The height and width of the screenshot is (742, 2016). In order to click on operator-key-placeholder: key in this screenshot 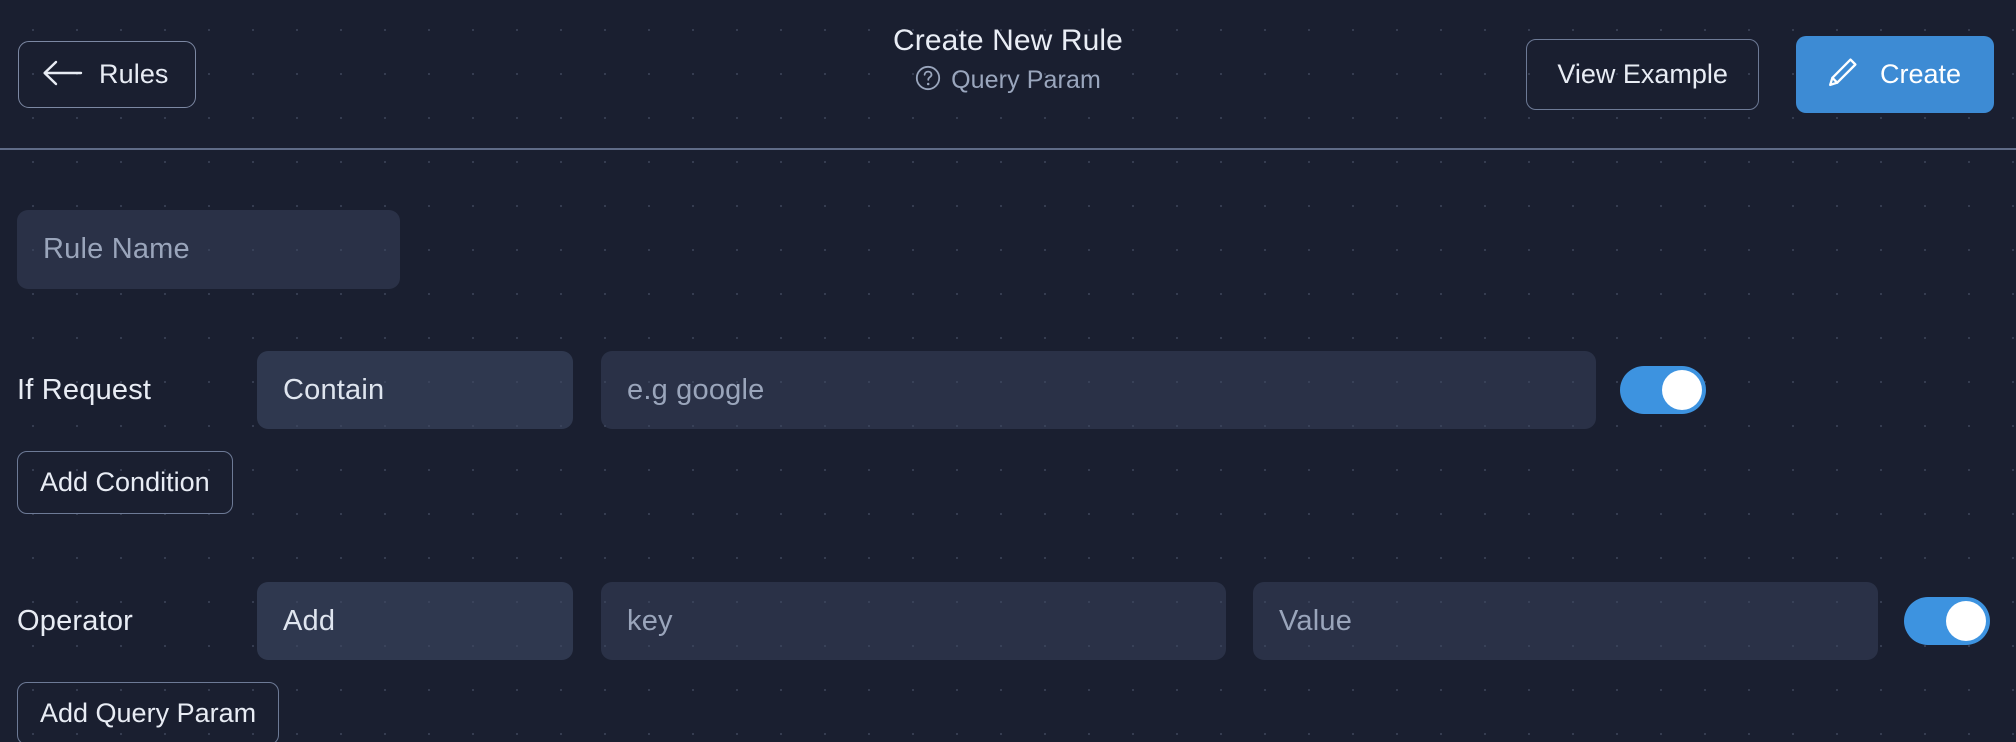, I will do `click(650, 620)`.